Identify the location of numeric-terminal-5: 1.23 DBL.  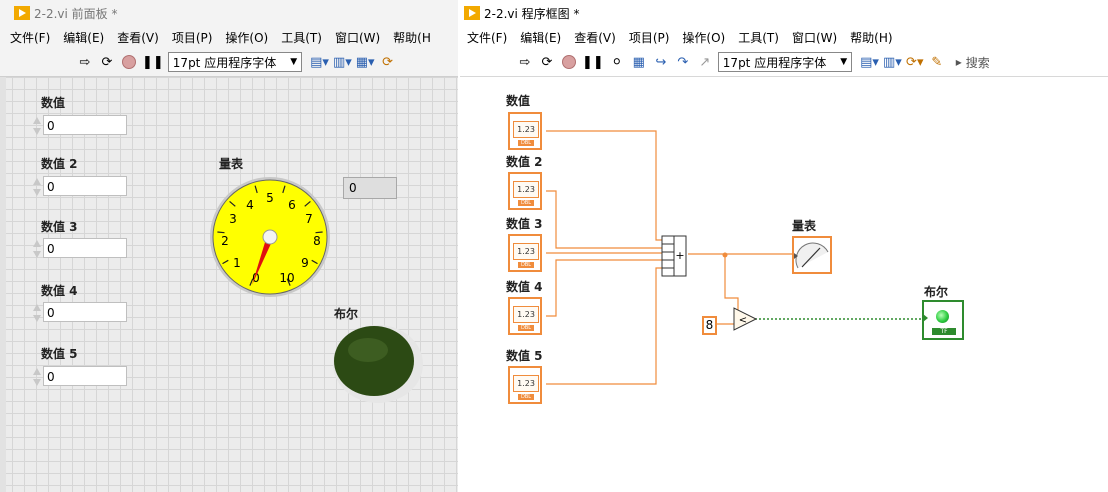
(525, 385).